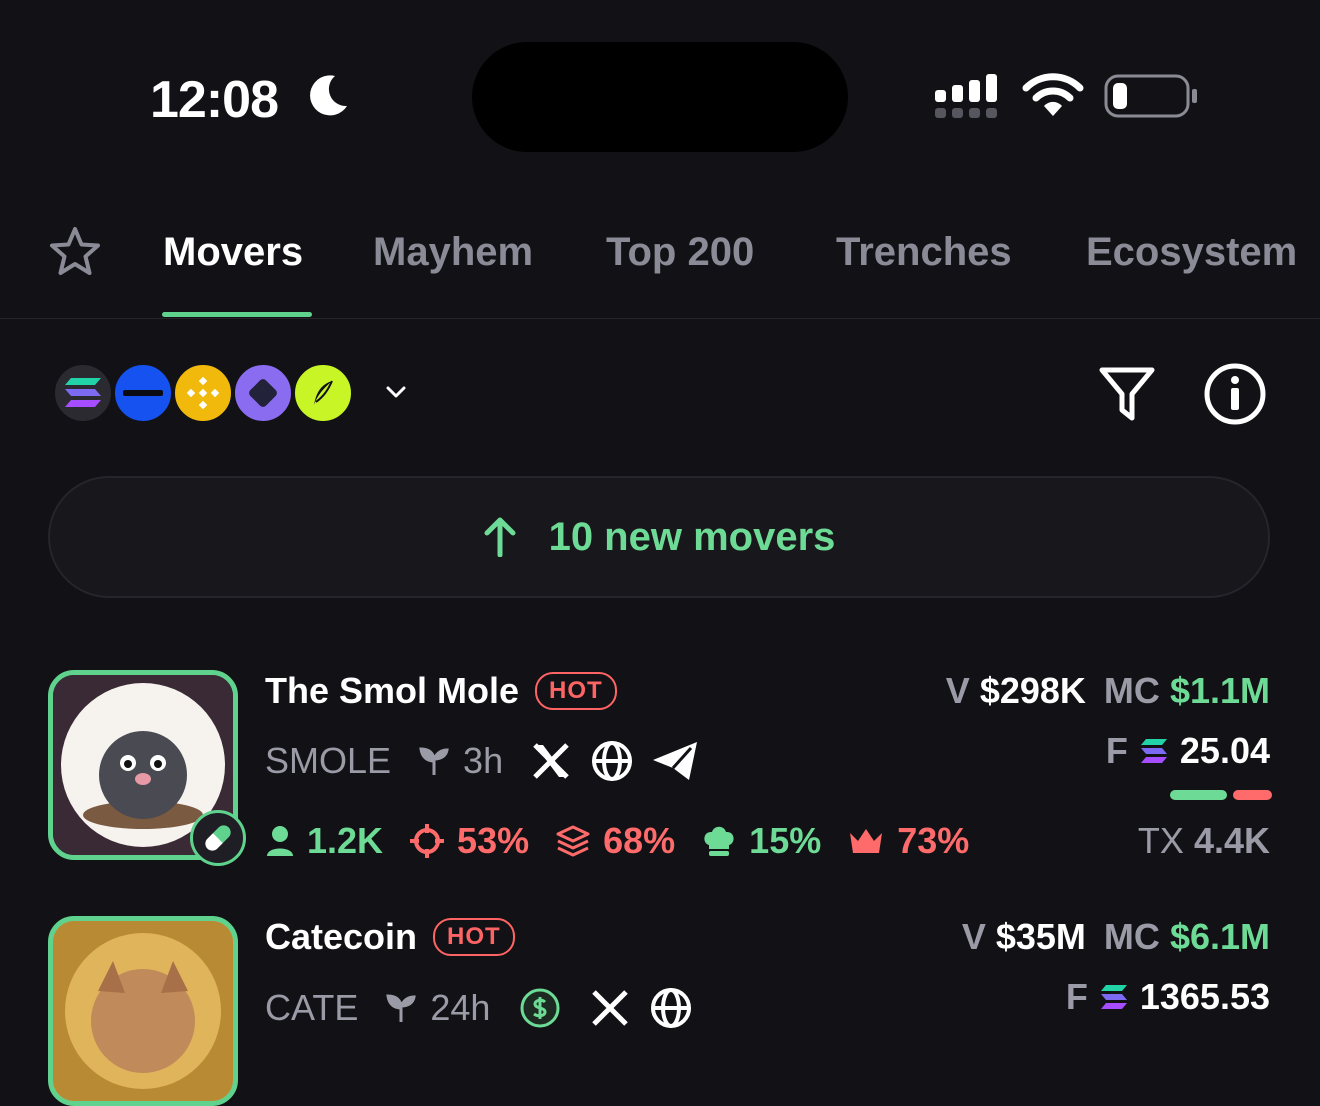  Describe the element at coordinates (1127, 393) in the screenshot. I see `filter-icon` at that location.